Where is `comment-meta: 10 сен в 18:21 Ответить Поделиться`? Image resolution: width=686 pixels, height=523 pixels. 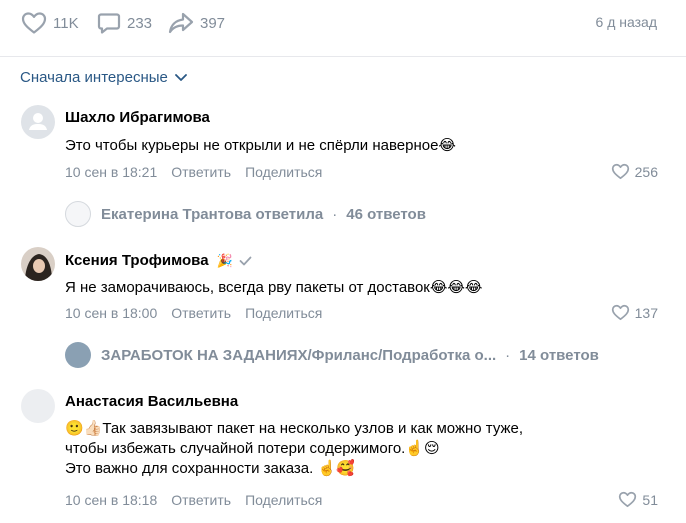
comment-meta: 10 сен в 18:21 Ответить Поделиться is located at coordinates (193, 172).